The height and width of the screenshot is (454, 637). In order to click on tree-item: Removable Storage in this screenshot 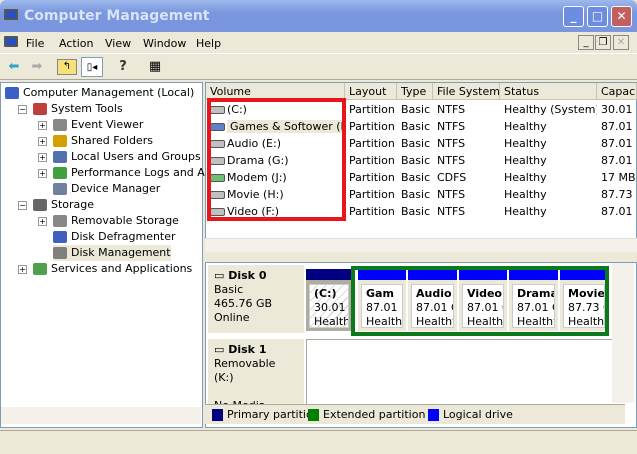, I will do `click(116, 221)`.